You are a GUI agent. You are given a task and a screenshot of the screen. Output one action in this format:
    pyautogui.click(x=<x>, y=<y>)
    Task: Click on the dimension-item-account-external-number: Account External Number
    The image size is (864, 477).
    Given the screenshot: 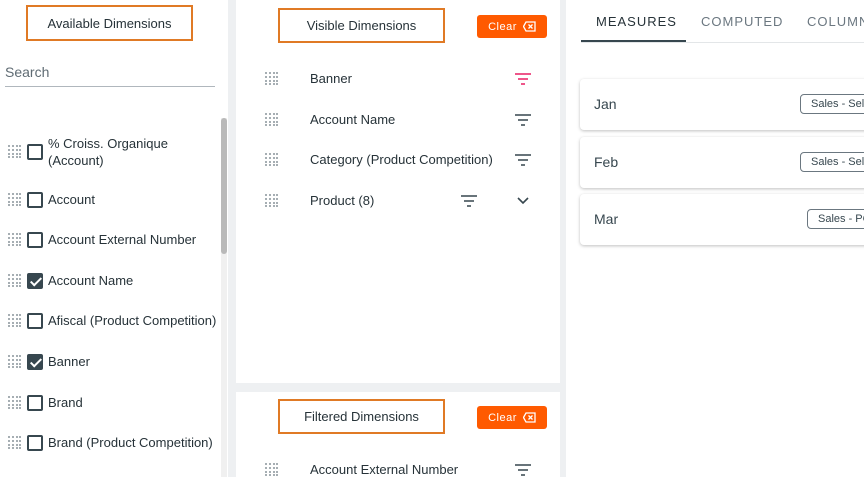 What is the action you would take?
    pyautogui.click(x=111, y=240)
    